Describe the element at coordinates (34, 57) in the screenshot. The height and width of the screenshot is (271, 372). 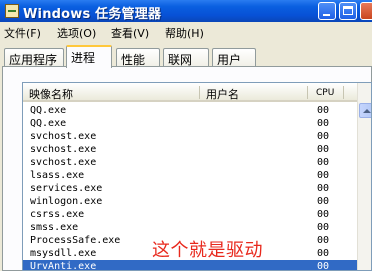
I see `tab-applications: 应用程序` at that location.